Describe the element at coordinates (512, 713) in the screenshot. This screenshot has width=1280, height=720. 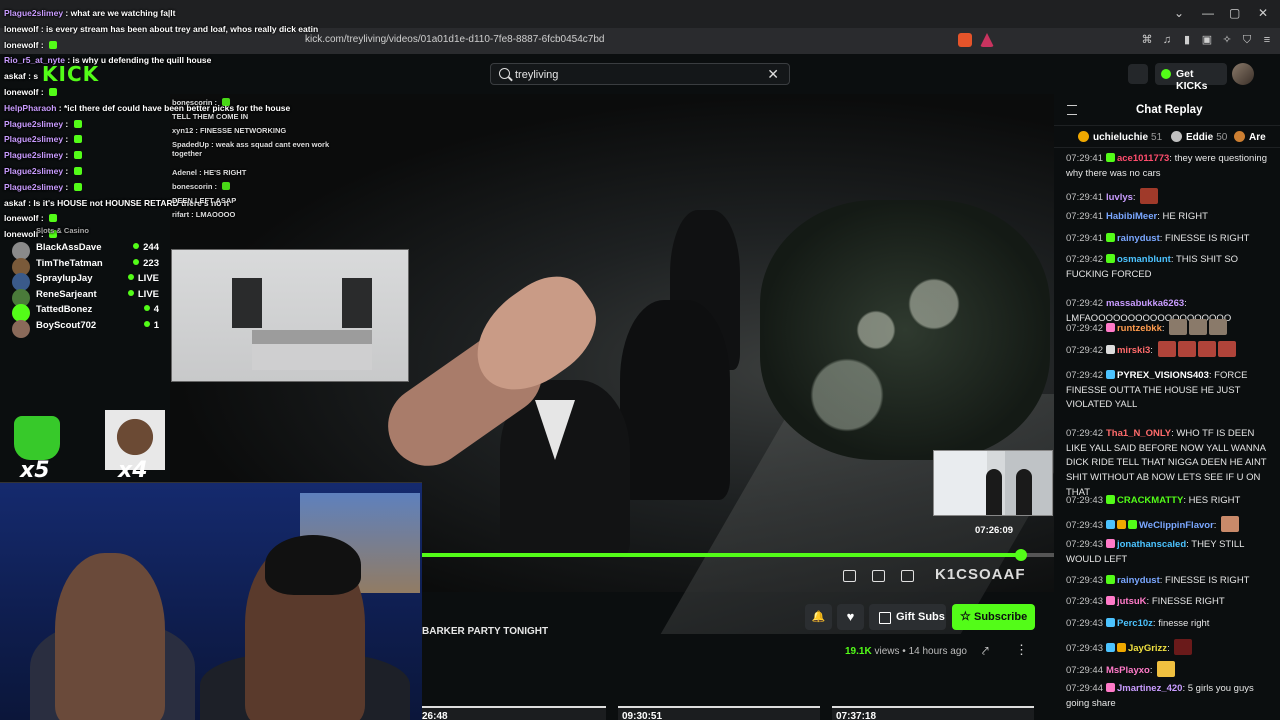
I see `related-video-duration: 26:48` at that location.